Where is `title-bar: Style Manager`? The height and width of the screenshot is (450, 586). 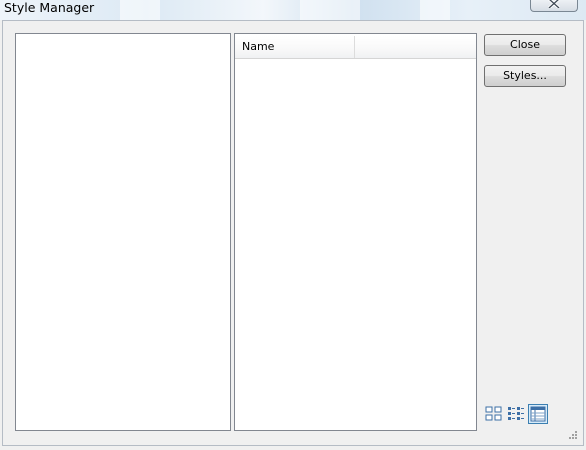 title-bar: Style Manager is located at coordinates (293, 10).